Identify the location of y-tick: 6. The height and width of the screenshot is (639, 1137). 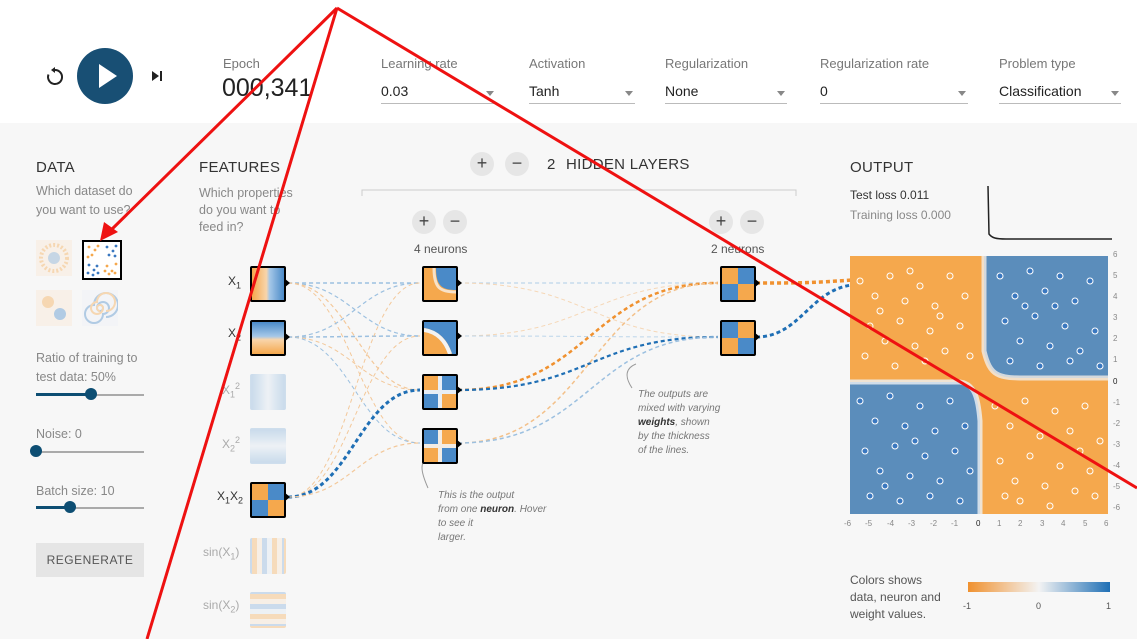
(1115, 254).